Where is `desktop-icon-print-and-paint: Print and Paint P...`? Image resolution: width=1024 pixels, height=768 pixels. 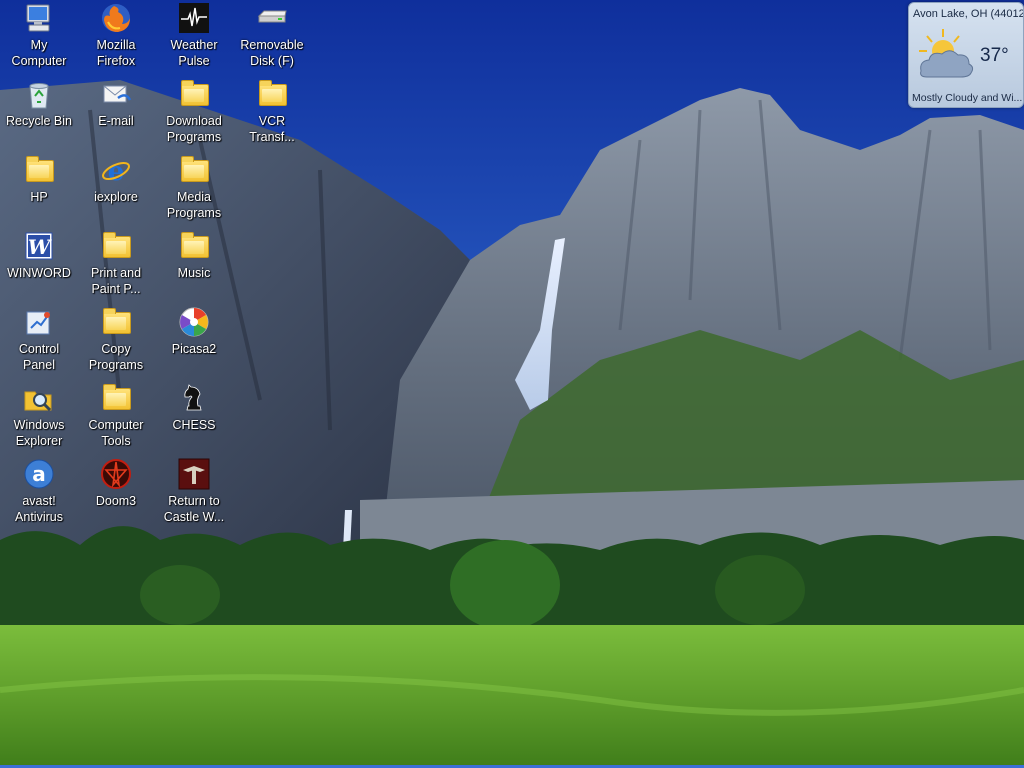
desktop-icon-print-and-paint: Print and Paint P... is located at coordinates (116, 265).